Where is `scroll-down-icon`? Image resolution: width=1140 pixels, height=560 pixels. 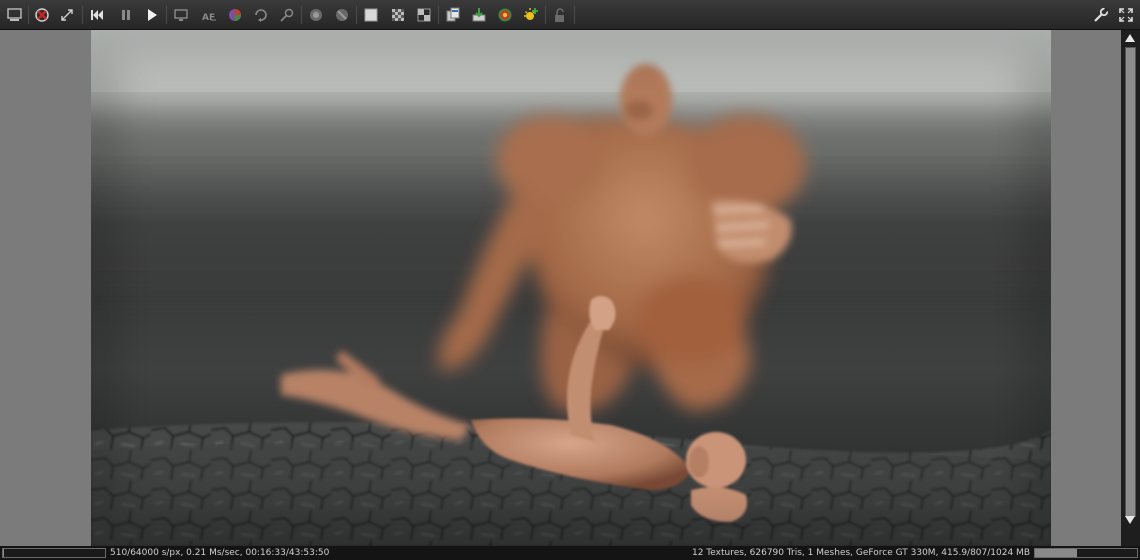 scroll-down-icon is located at coordinates (1130, 520).